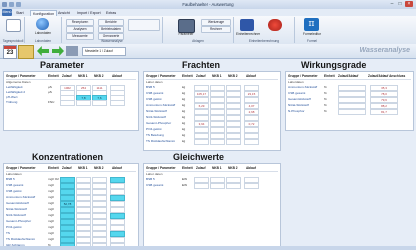 The height and width of the screenshot is (250, 416). Describe the element at coordinates (296, 93) in the screenshot. I see `wirkungsgrade-row-label: CSB gesamt` at that location.